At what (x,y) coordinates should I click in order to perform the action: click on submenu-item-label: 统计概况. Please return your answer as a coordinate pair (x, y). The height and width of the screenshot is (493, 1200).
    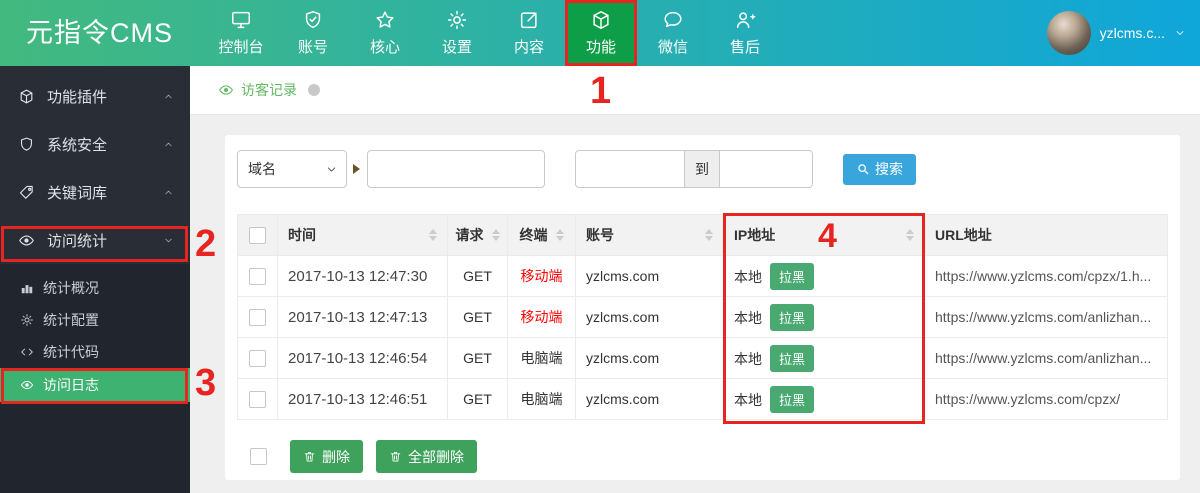
    Looking at the image, I should click on (71, 288).